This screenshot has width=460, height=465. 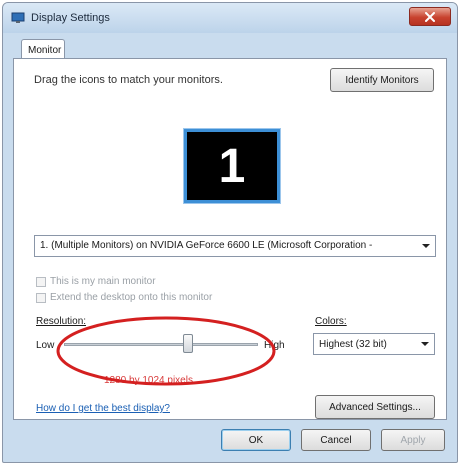 I want to click on main-monitor-checkbox-label: This is my main monitor, so click(x=103, y=281).